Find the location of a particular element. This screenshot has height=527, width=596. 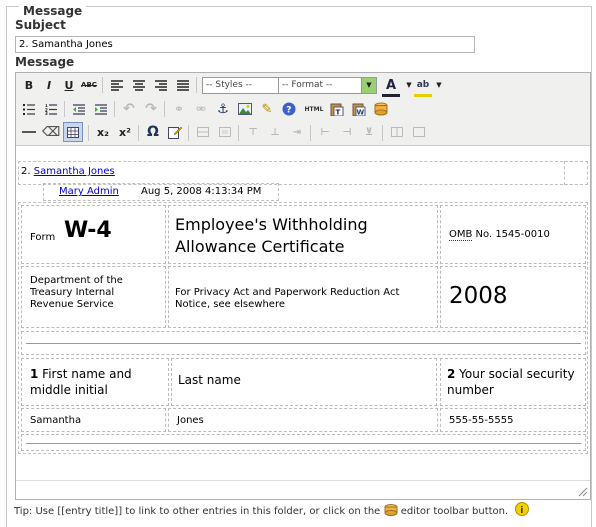

field1-label: First name and middle initial is located at coordinates (81, 382).